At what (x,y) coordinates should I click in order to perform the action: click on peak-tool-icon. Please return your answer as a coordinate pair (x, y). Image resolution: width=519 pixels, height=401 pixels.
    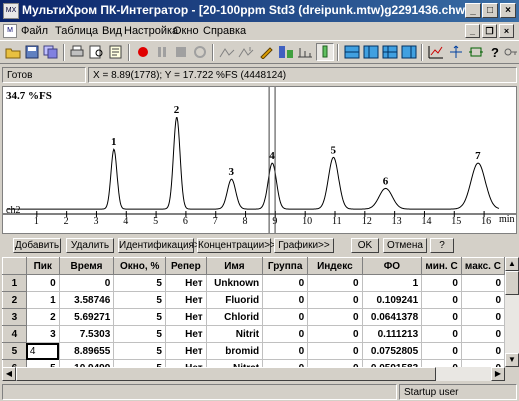
    Looking at the image, I should click on (246, 52).